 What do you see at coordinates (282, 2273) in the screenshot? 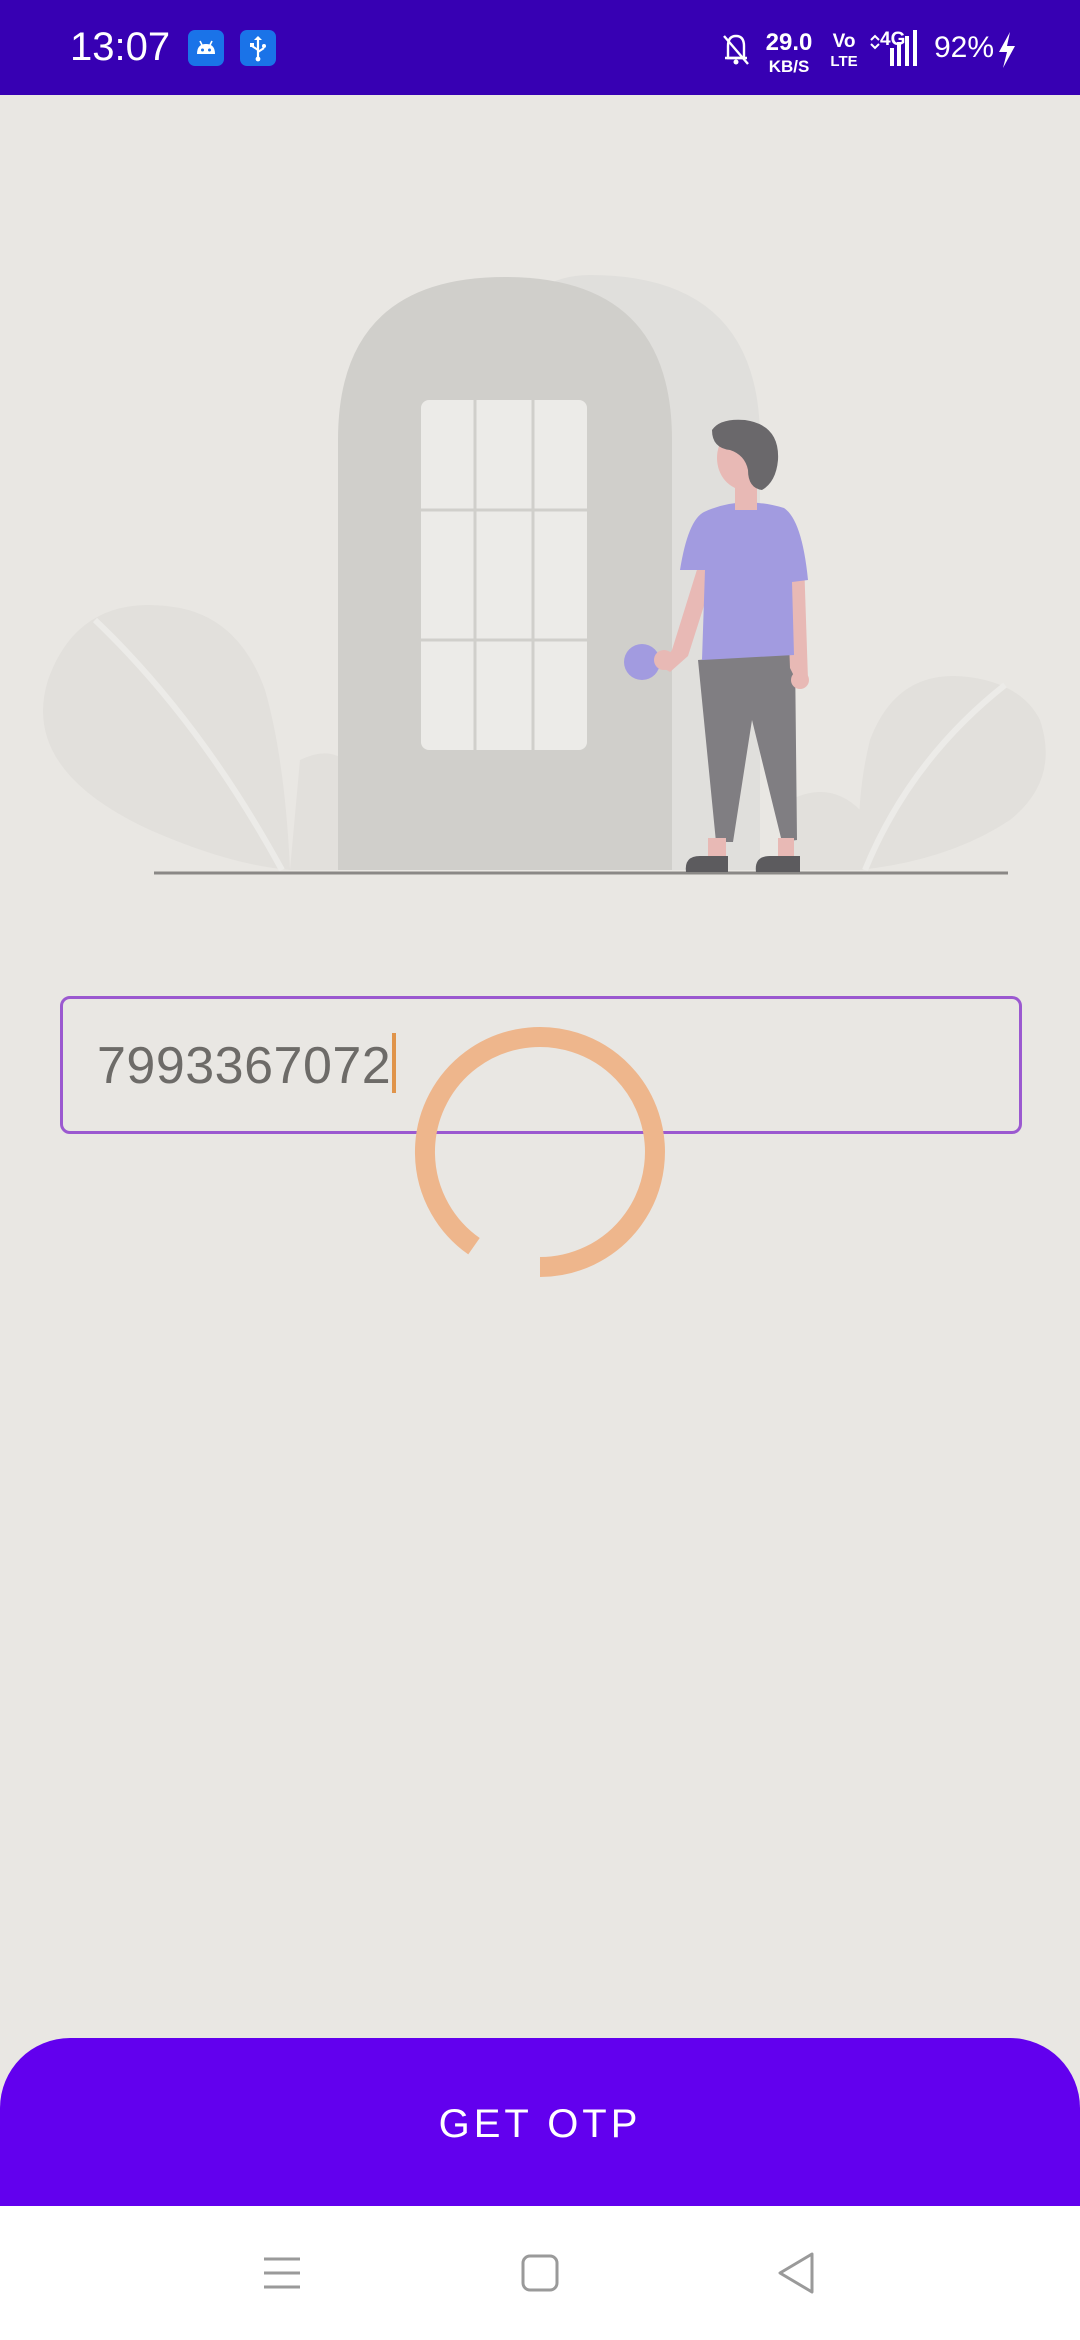
I see `menu-icon` at bounding box center [282, 2273].